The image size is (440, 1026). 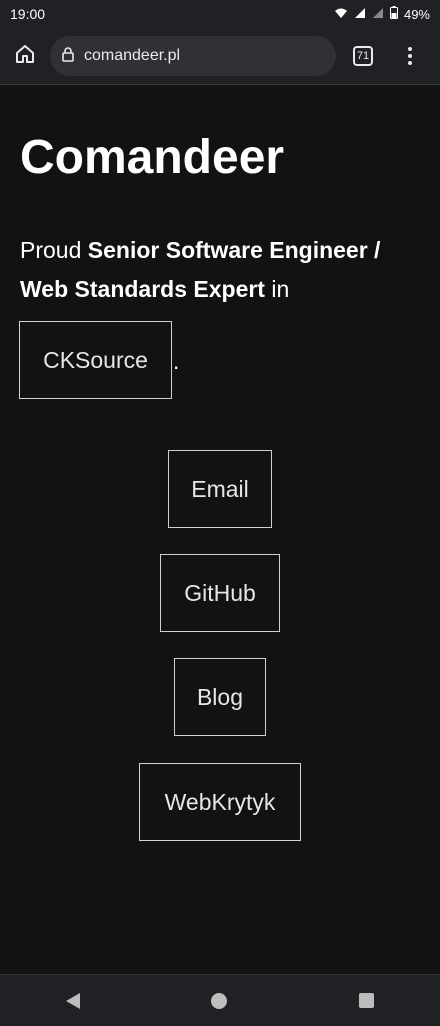 I want to click on more-vert-icon, so click(x=410, y=56).